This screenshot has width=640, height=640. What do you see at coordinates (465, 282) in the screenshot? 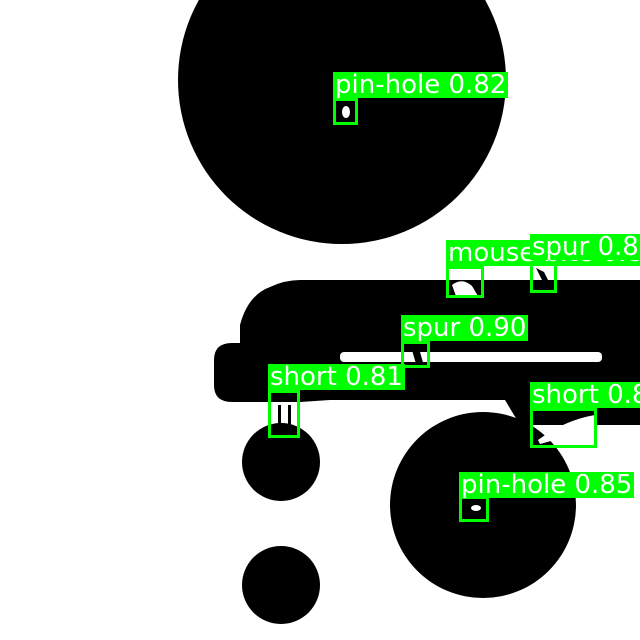
I see `detection-box-mouse-bite` at bounding box center [465, 282].